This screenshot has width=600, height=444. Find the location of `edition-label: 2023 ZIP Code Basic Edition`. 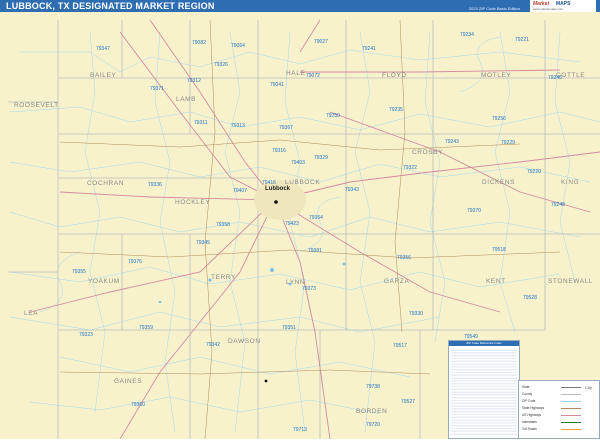

edition-label: 2023 ZIP Code Basic Edition is located at coordinates (494, 8).